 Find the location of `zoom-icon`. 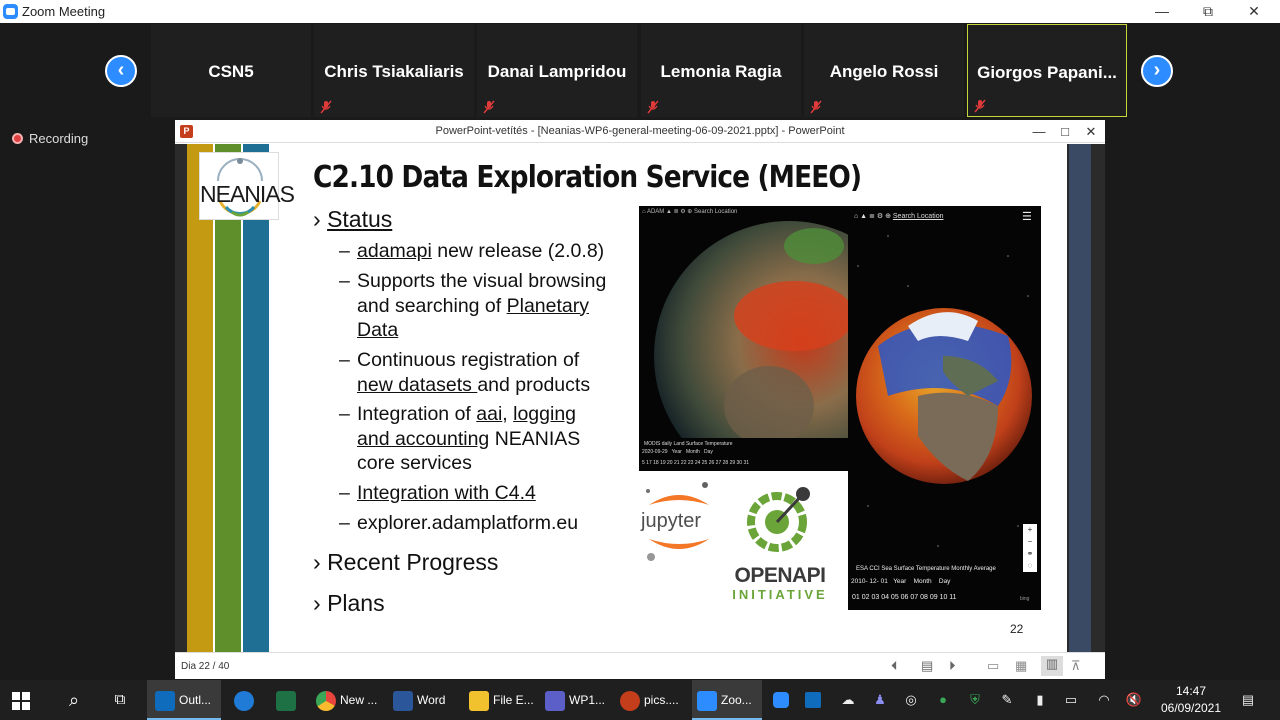

zoom-icon is located at coordinates (707, 700).